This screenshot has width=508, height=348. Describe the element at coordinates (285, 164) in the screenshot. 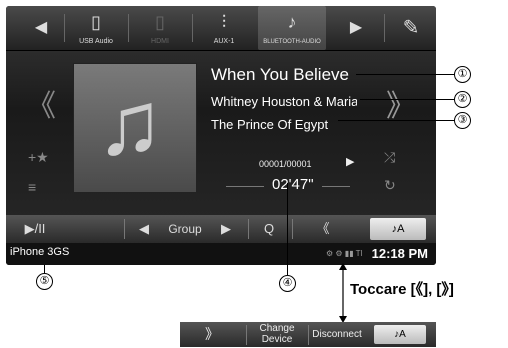

I see `track-counter: 00001/00001` at that location.